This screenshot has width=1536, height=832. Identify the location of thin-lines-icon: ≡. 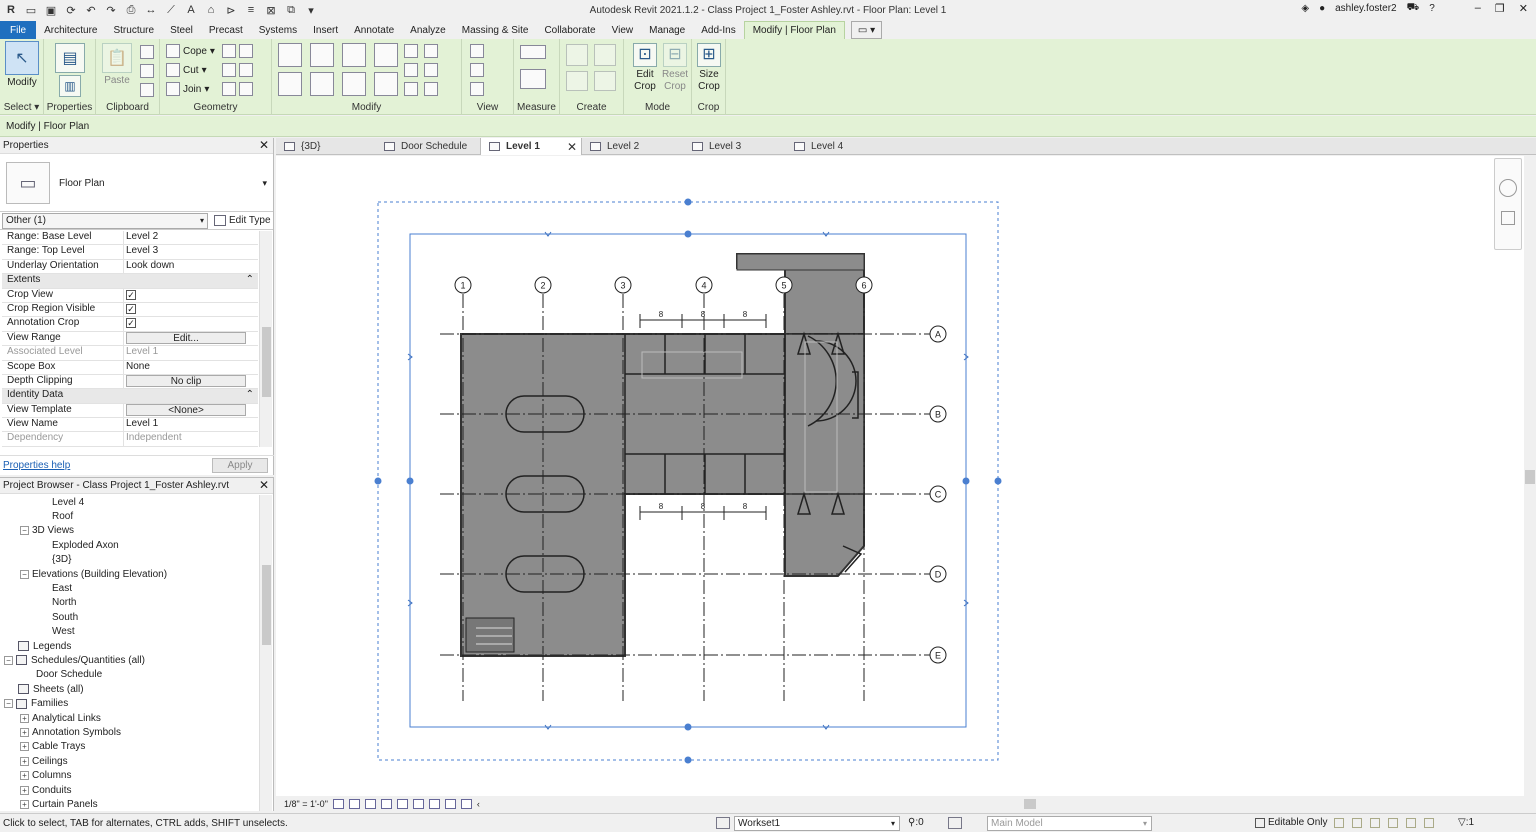
(251, 10).